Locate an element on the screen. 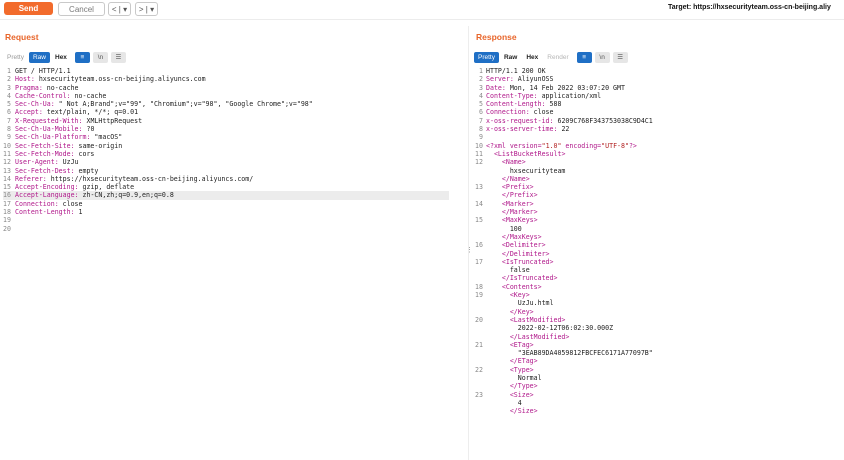 The image size is (844, 460). header-value: gzip, deflate is located at coordinates (106, 187).